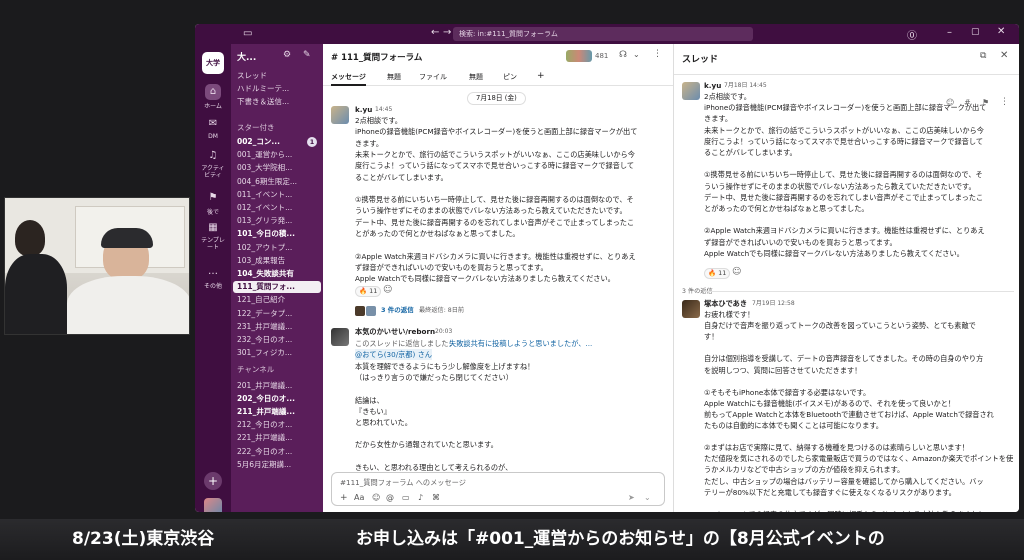 This screenshot has width=1024, height=560. I want to click on rail-template: ▦ テンプレート, so click(213, 235).